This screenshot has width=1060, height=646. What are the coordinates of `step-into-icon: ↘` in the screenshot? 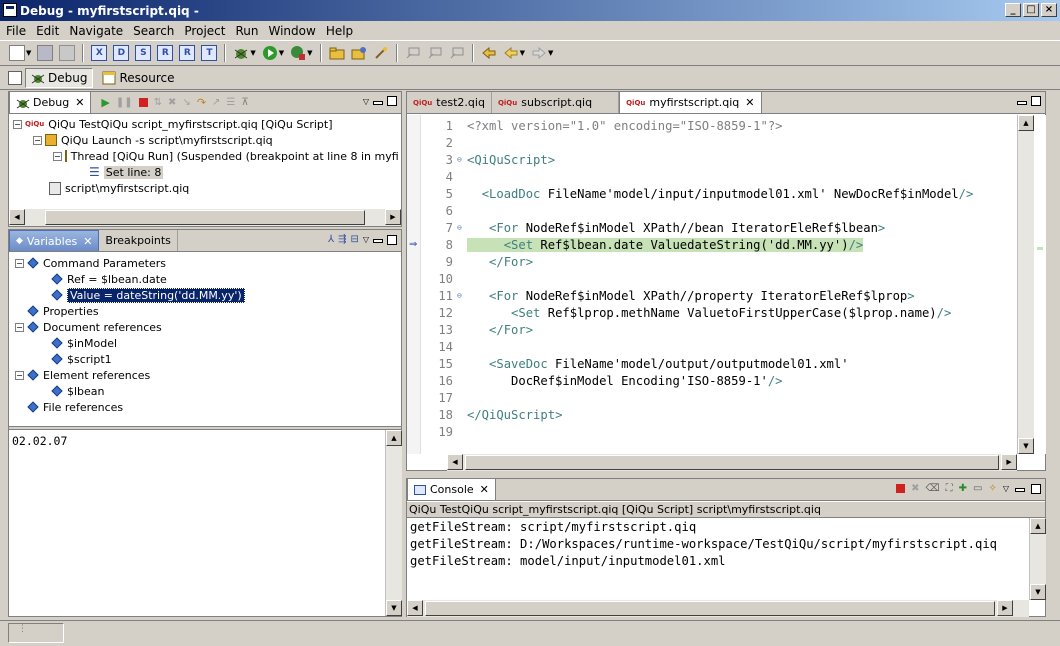 It's located at (186, 102).